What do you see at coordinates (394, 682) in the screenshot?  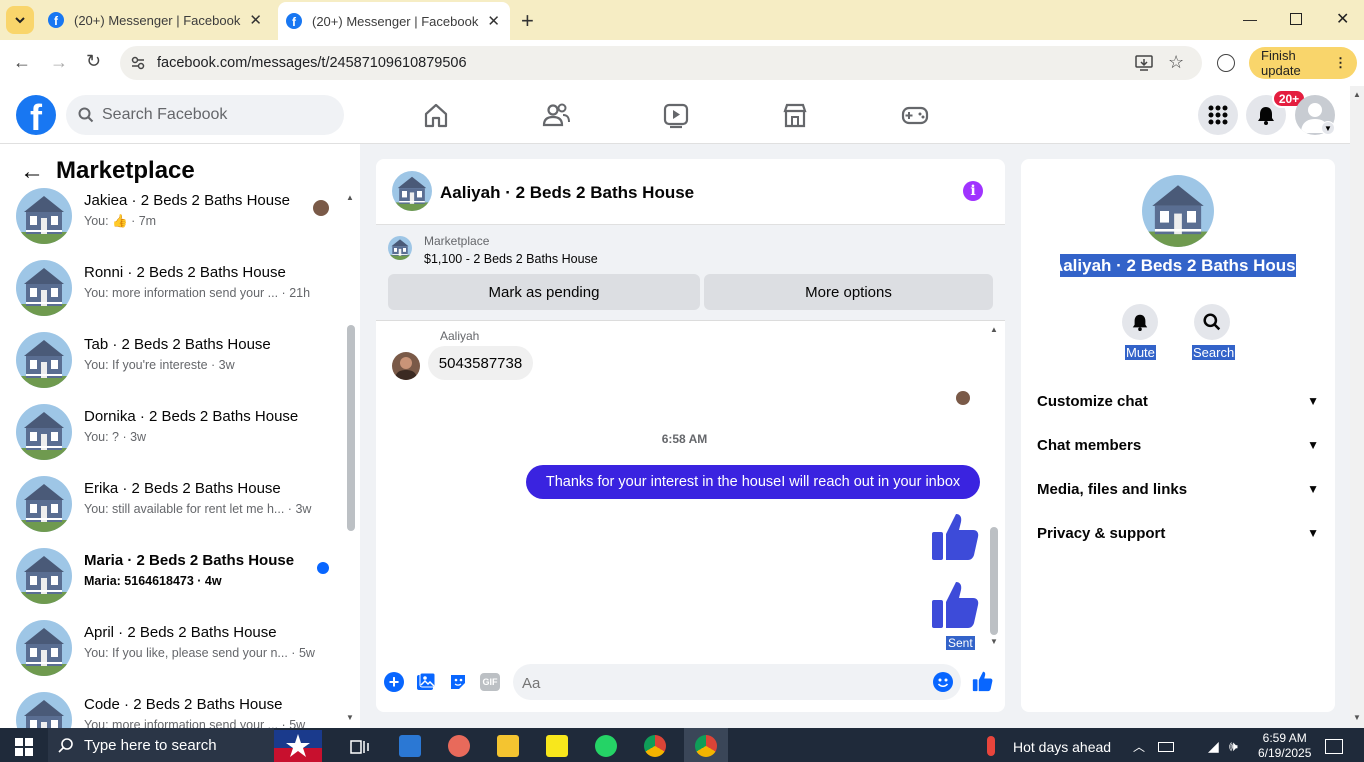 I see `add-attachment-icon: +` at bounding box center [394, 682].